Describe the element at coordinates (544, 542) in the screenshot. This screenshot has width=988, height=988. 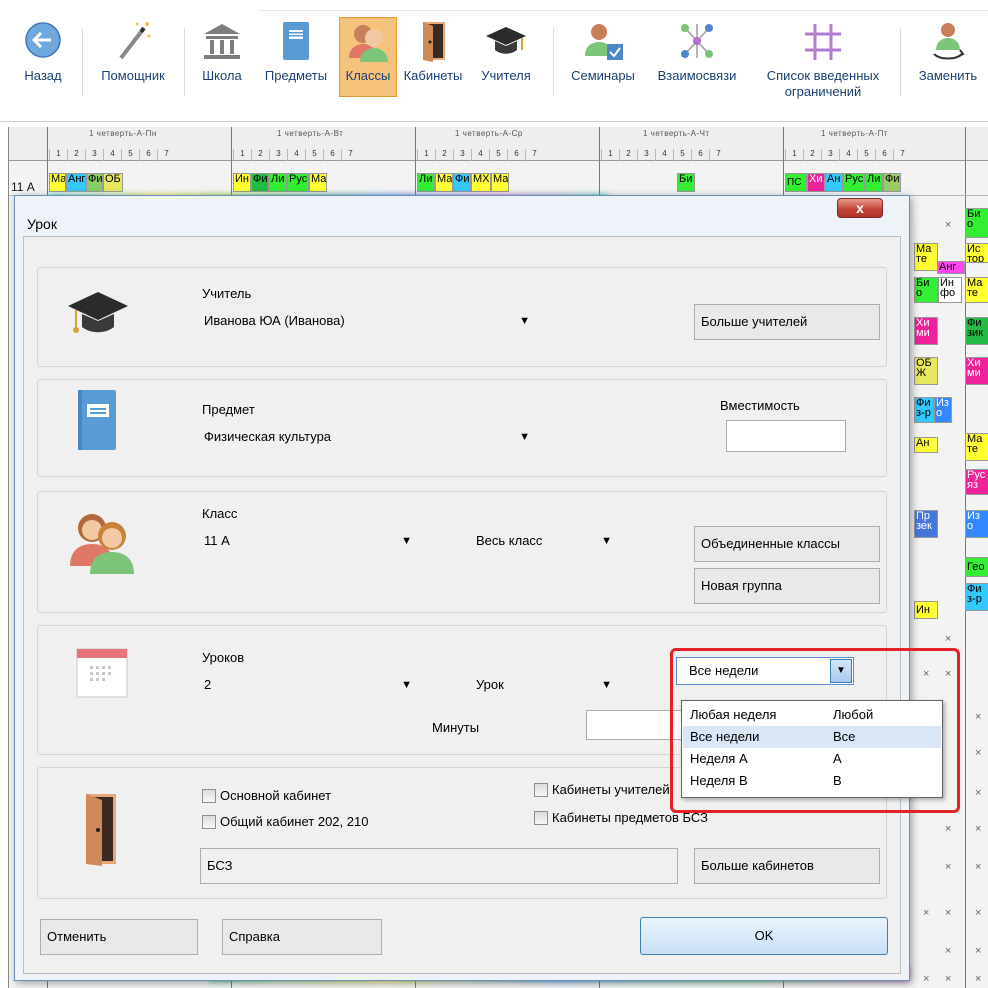
I see `group-select: Весь класс ▼` at that location.